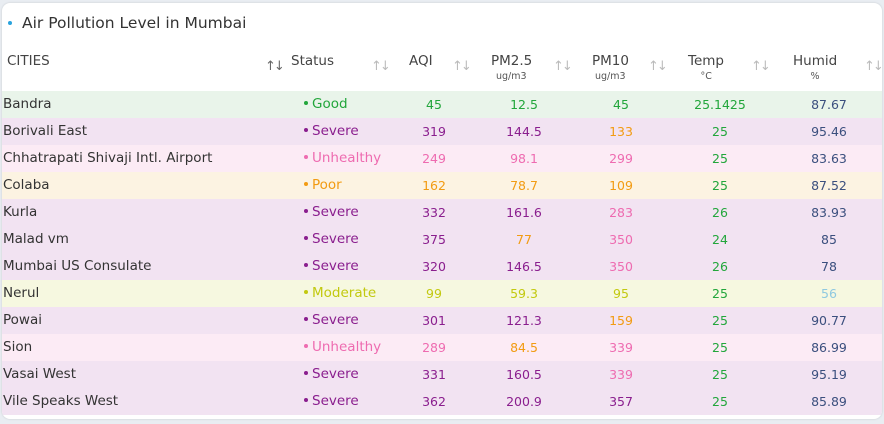  What do you see at coordinates (829, 293) in the screenshot?
I see `humid-value: 56` at bounding box center [829, 293].